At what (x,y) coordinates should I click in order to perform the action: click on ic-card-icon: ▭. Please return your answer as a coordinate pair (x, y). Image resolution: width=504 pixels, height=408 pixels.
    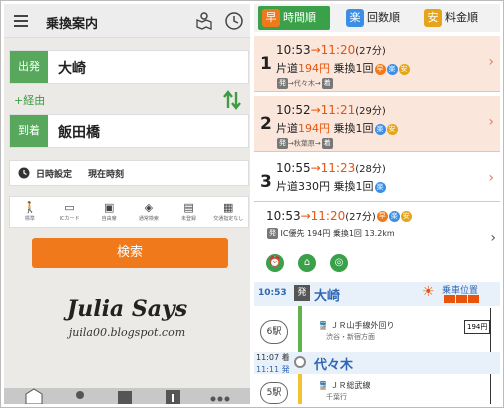
    Looking at the image, I should click on (69, 207).